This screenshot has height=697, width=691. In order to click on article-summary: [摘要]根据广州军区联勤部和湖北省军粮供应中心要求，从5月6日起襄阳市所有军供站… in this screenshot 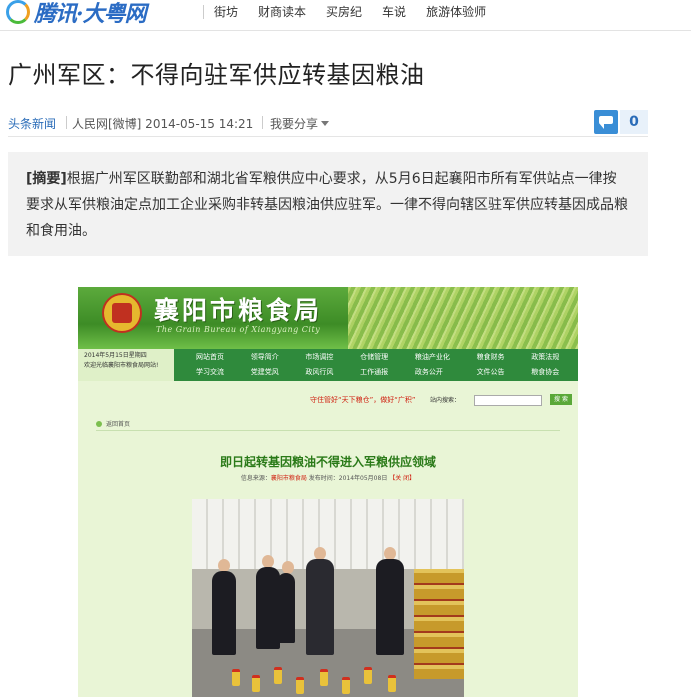, I will do `click(328, 204)`.